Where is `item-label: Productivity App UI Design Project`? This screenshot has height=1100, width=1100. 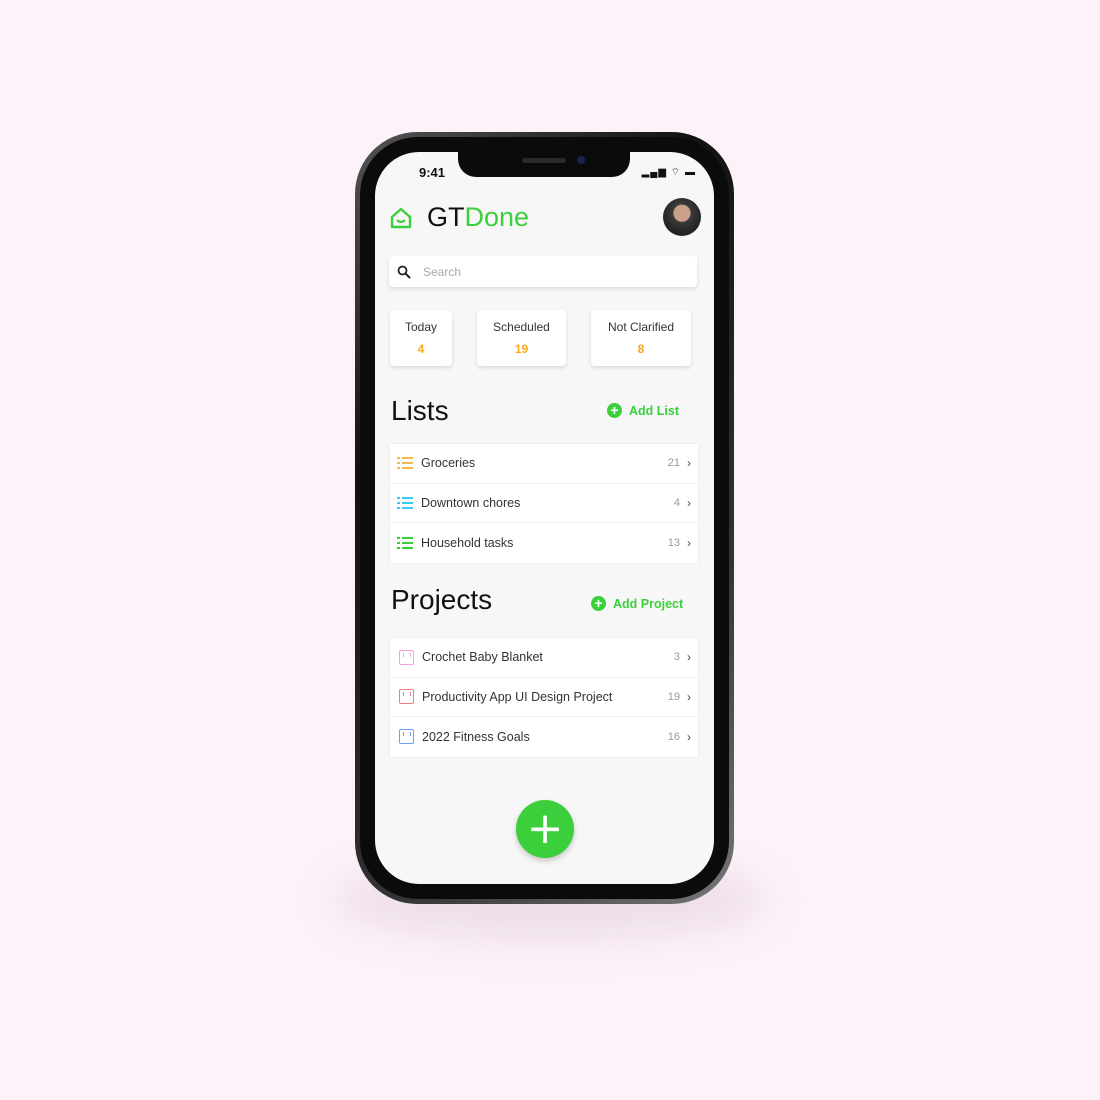 item-label: Productivity App UI Design Project is located at coordinates (517, 696).